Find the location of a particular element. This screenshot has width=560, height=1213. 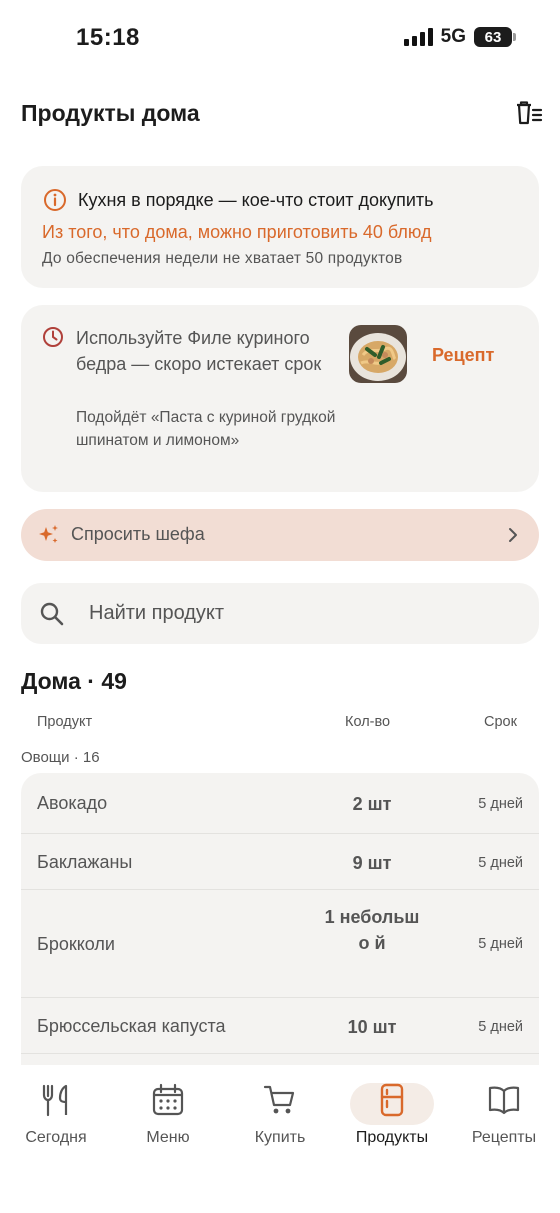

tab-recipes: Рецепты is located at coordinates (504, 1115).